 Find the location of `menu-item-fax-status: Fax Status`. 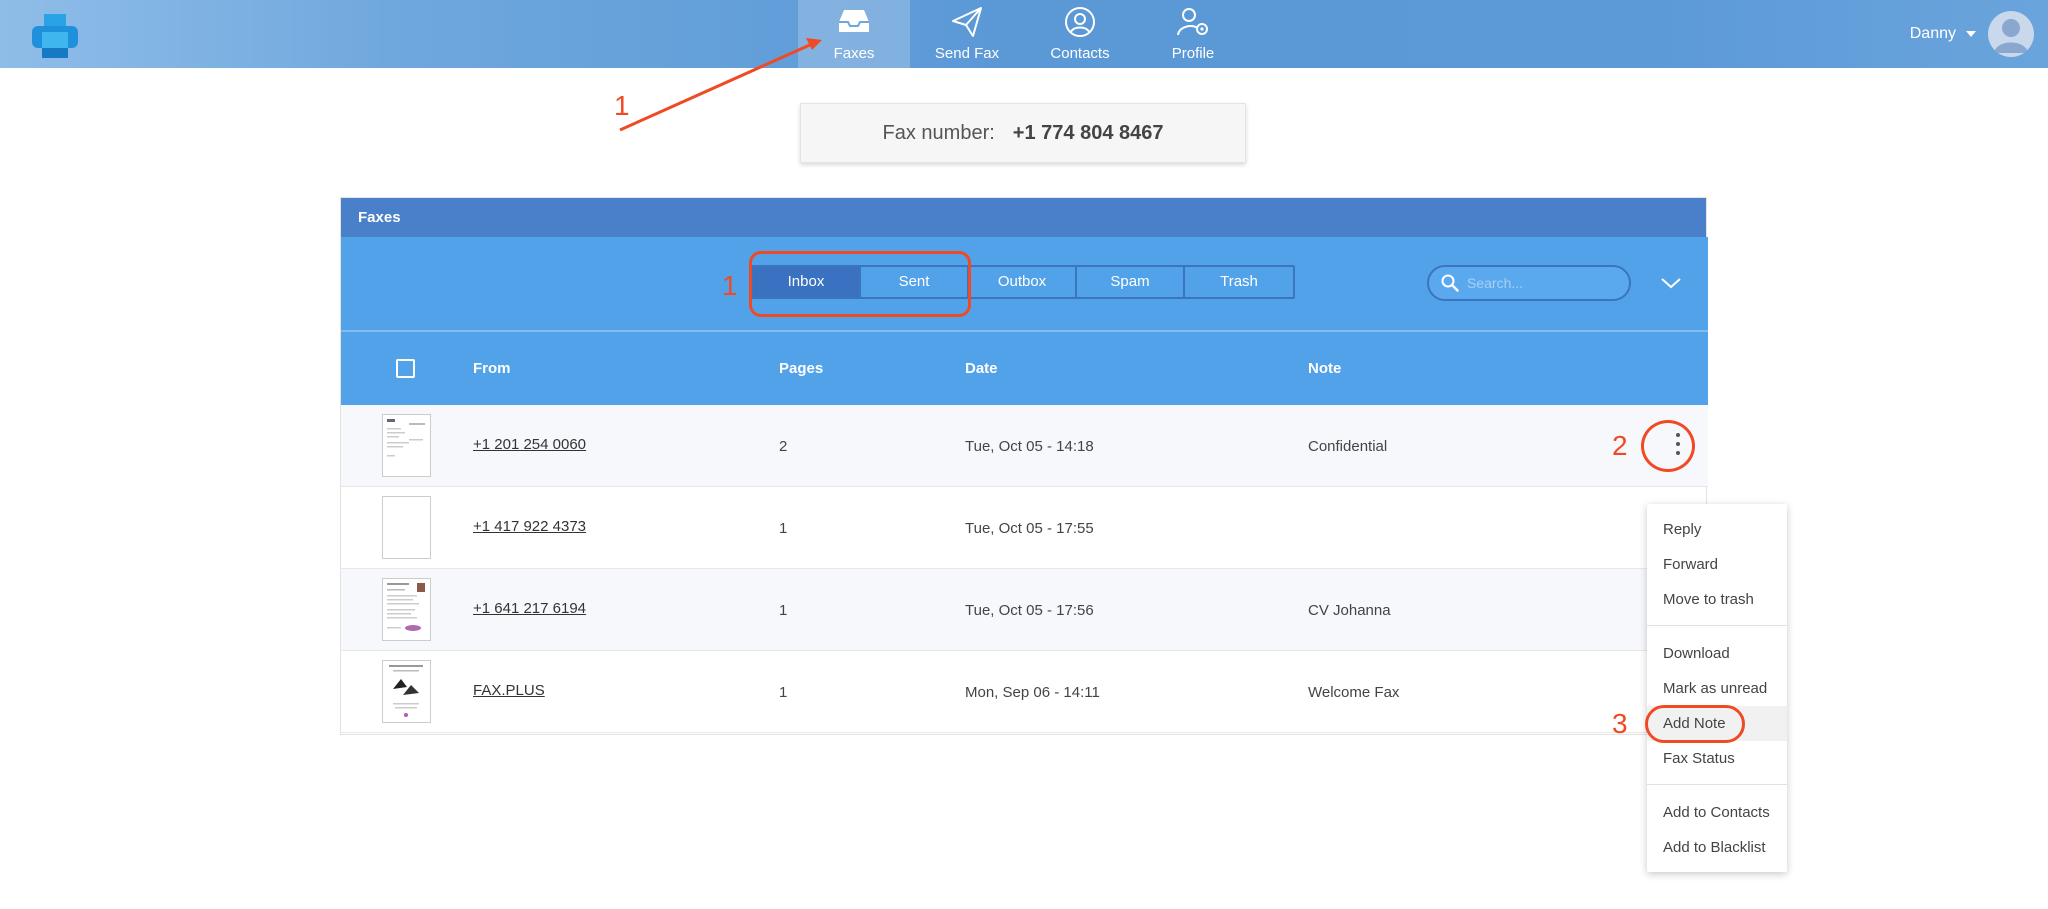

menu-item-fax-status: Fax Status is located at coordinates (1717, 758).